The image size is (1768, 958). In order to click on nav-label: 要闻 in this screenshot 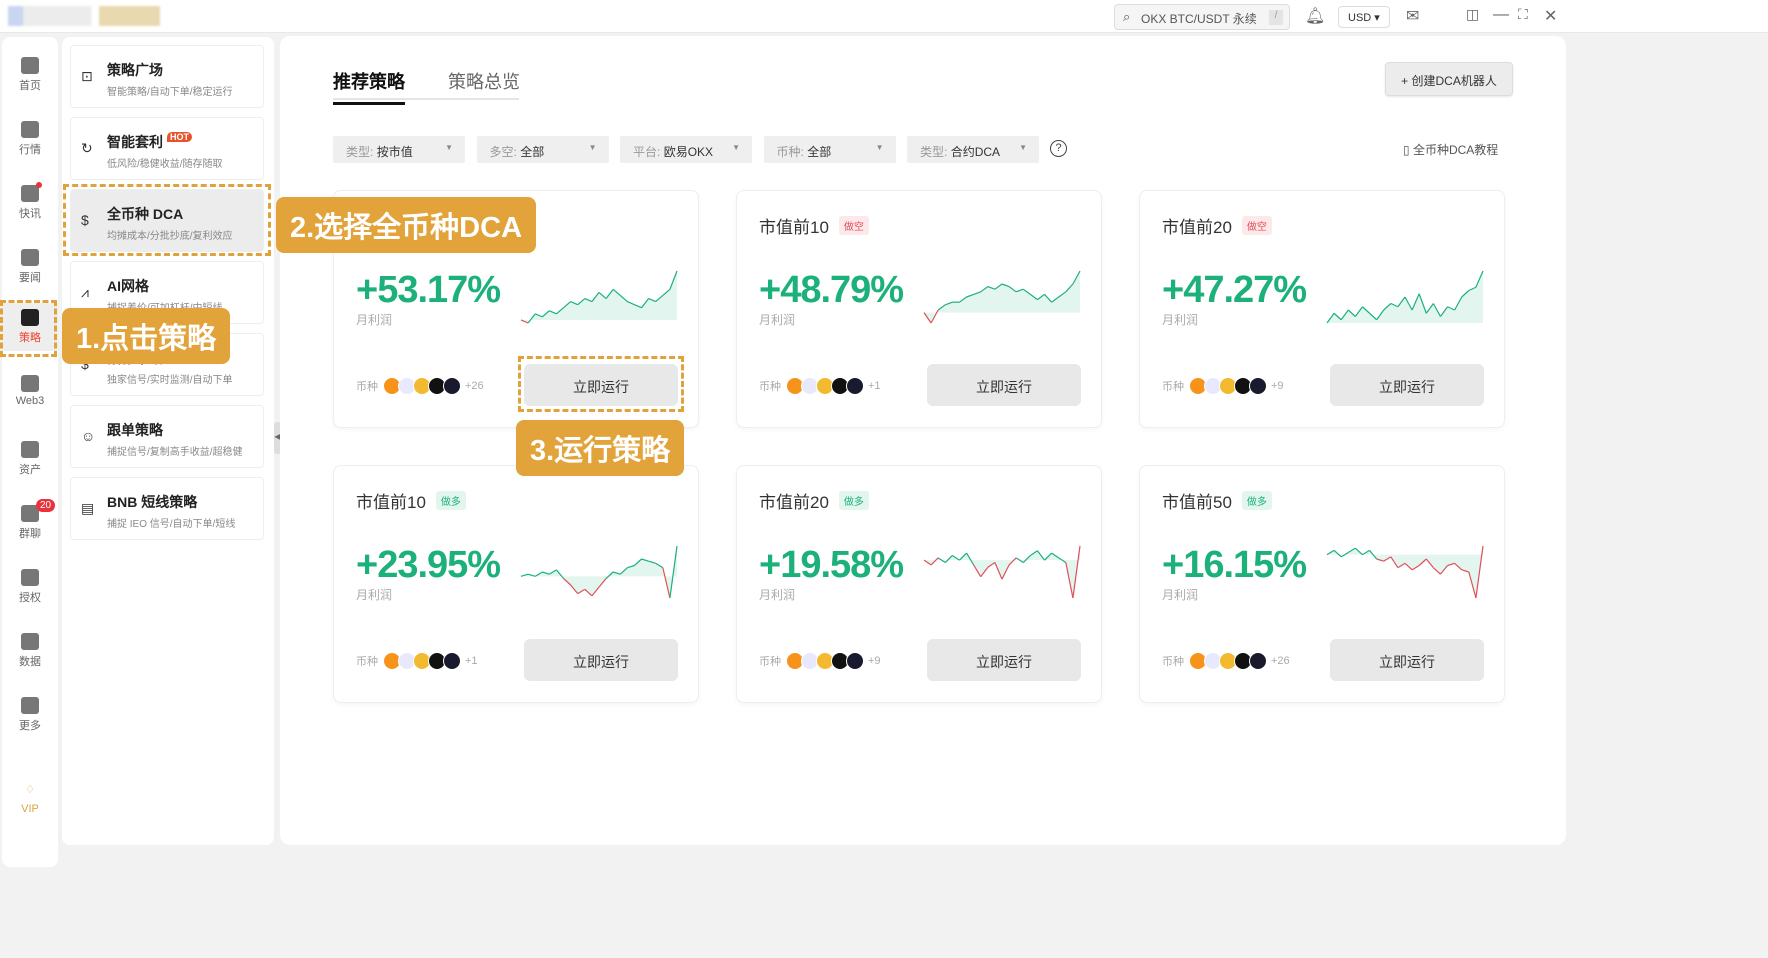, I will do `click(30, 278)`.